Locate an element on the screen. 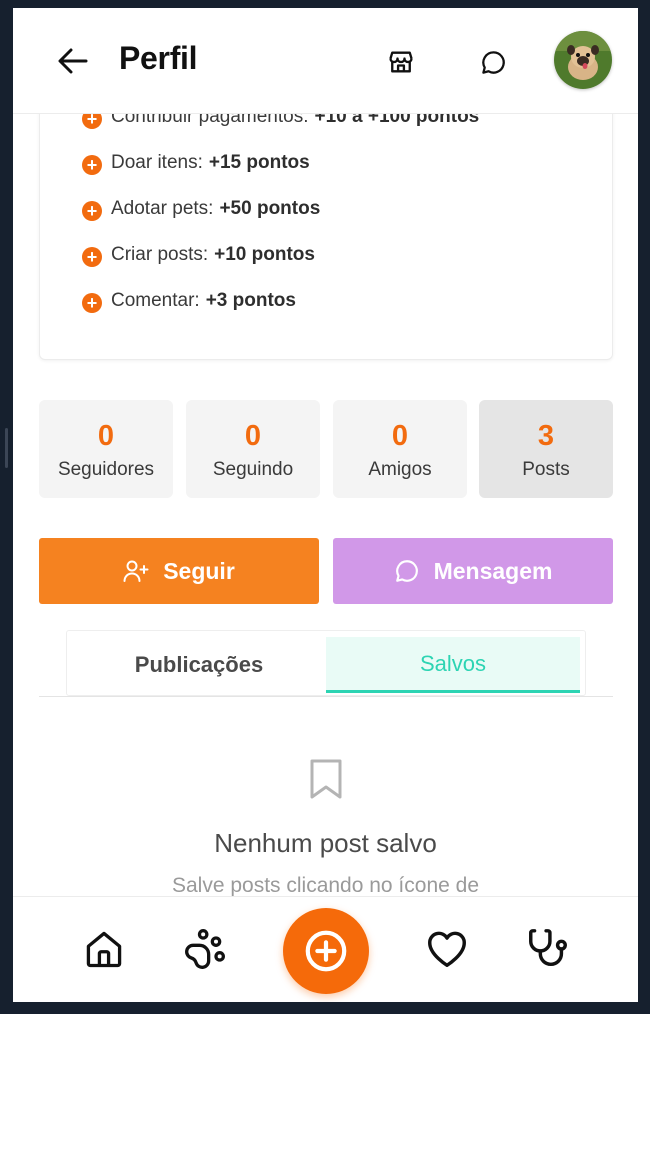 Image resolution: width=650 pixels, height=1168 pixels. follow-button: Seguir is located at coordinates (179, 571).